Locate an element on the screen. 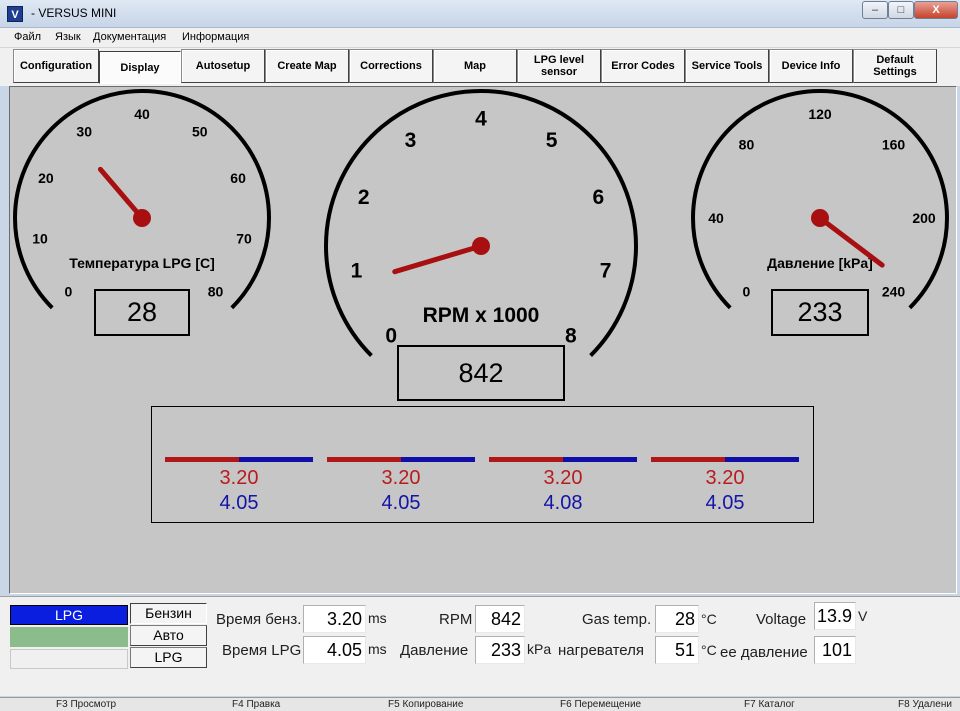 Image resolution: width=960 pixels, height=711 pixels. temperature-gauge-arc is located at coordinates (142, 199).